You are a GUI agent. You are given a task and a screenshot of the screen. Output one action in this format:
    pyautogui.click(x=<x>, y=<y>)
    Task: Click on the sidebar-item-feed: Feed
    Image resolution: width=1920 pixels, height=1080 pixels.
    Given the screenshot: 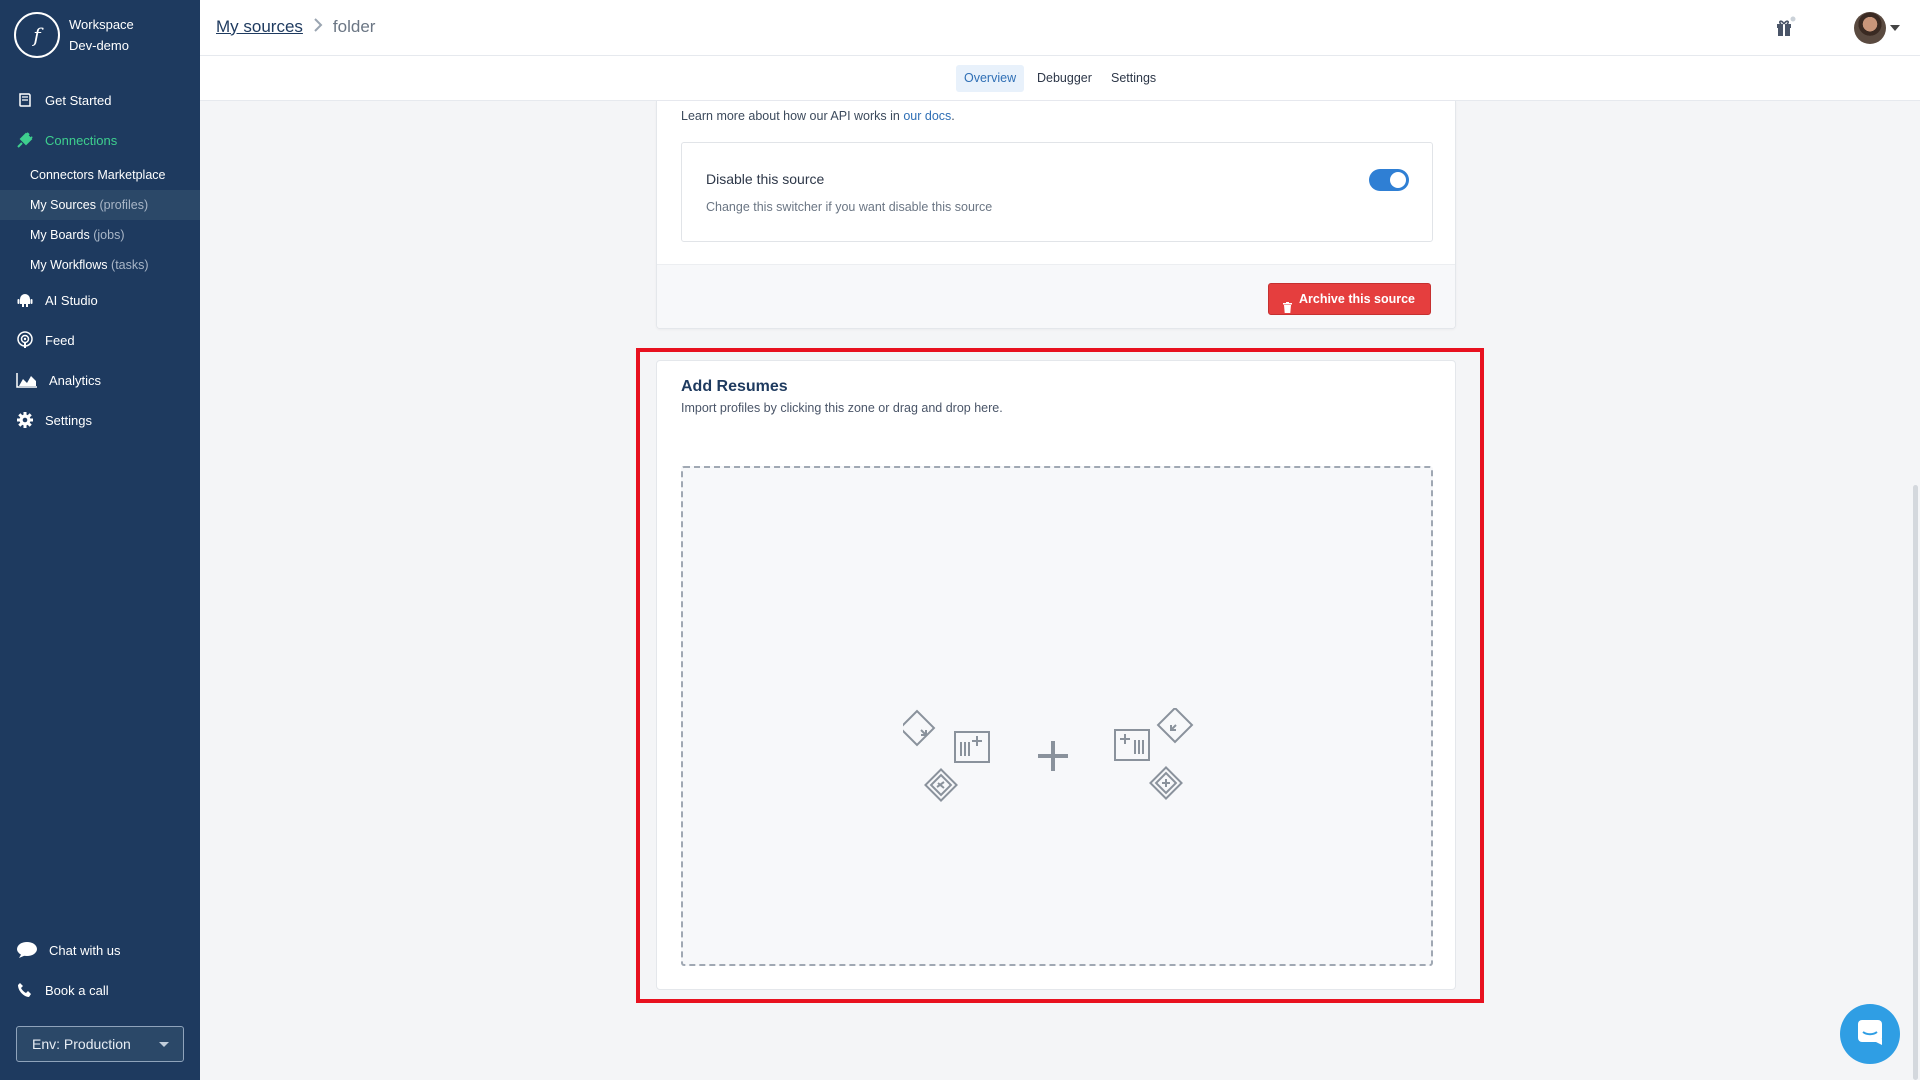 What is the action you would take?
    pyautogui.click(x=45, y=340)
    